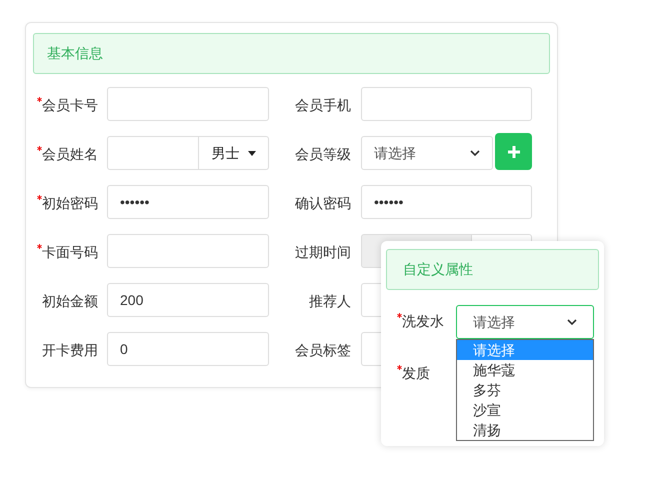 The width and height of the screenshot is (651, 497). What do you see at coordinates (525, 370) in the screenshot?
I see `dropdown-option: 施华蔻` at bounding box center [525, 370].